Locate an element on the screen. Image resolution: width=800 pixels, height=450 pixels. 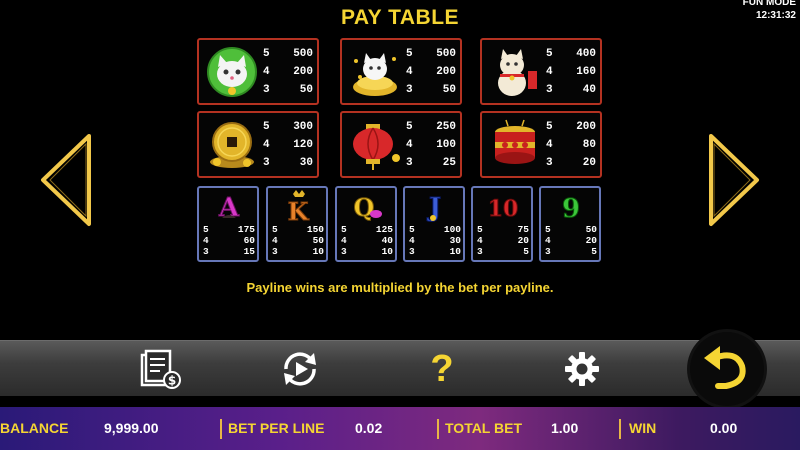
next-page-arrow-icon is located at coordinates (735, 180).